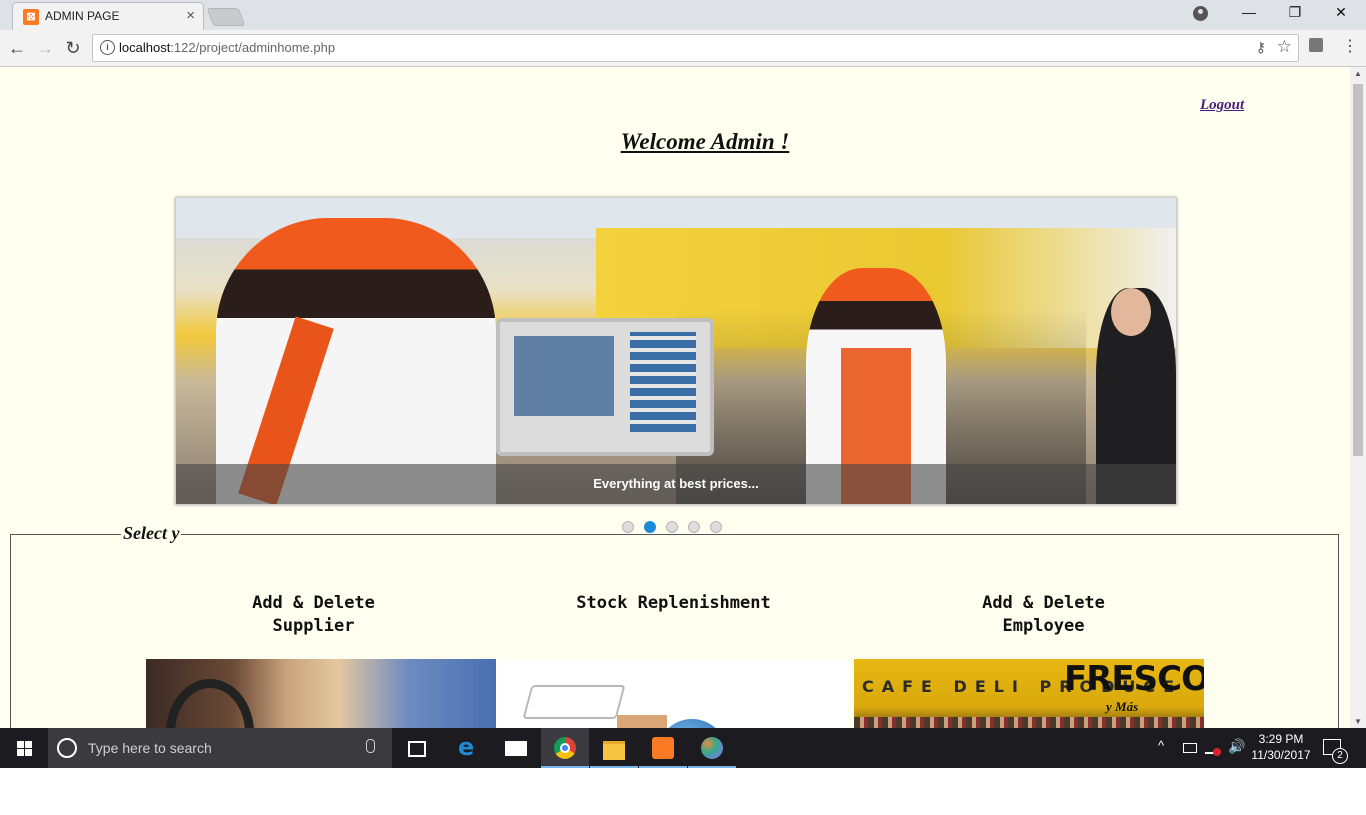 This screenshot has height=815, width=1366. I want to click on mail-icon, so click(516, 748).